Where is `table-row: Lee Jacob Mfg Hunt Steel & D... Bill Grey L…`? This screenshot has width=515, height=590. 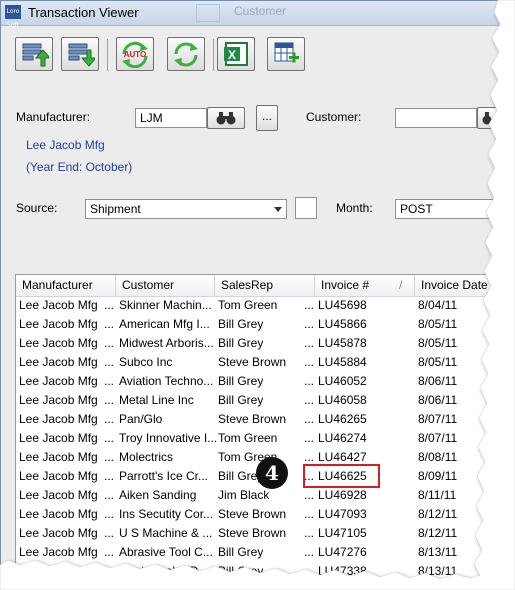
table-row: Lee Jacob Mfg Hunt Steel & D... Bill Grey L… is located at coordinates (257, 570).